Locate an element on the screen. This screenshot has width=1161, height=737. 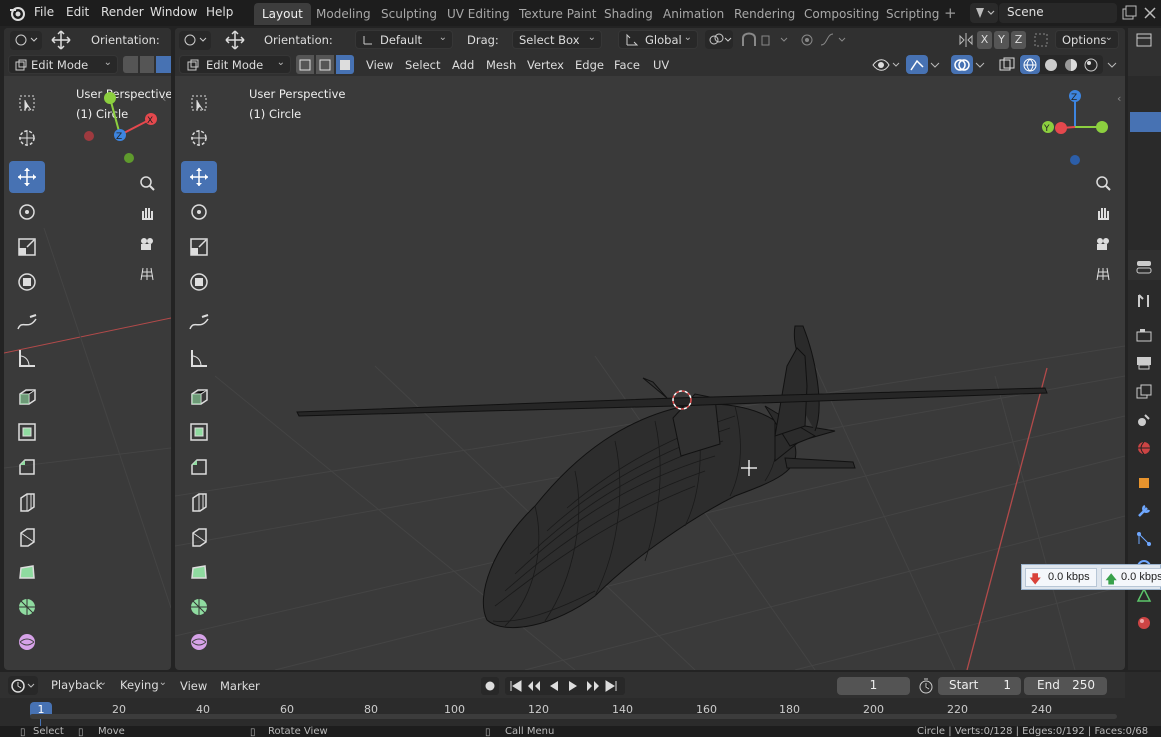
zoom-icon is located at coordinates (1103, 183).